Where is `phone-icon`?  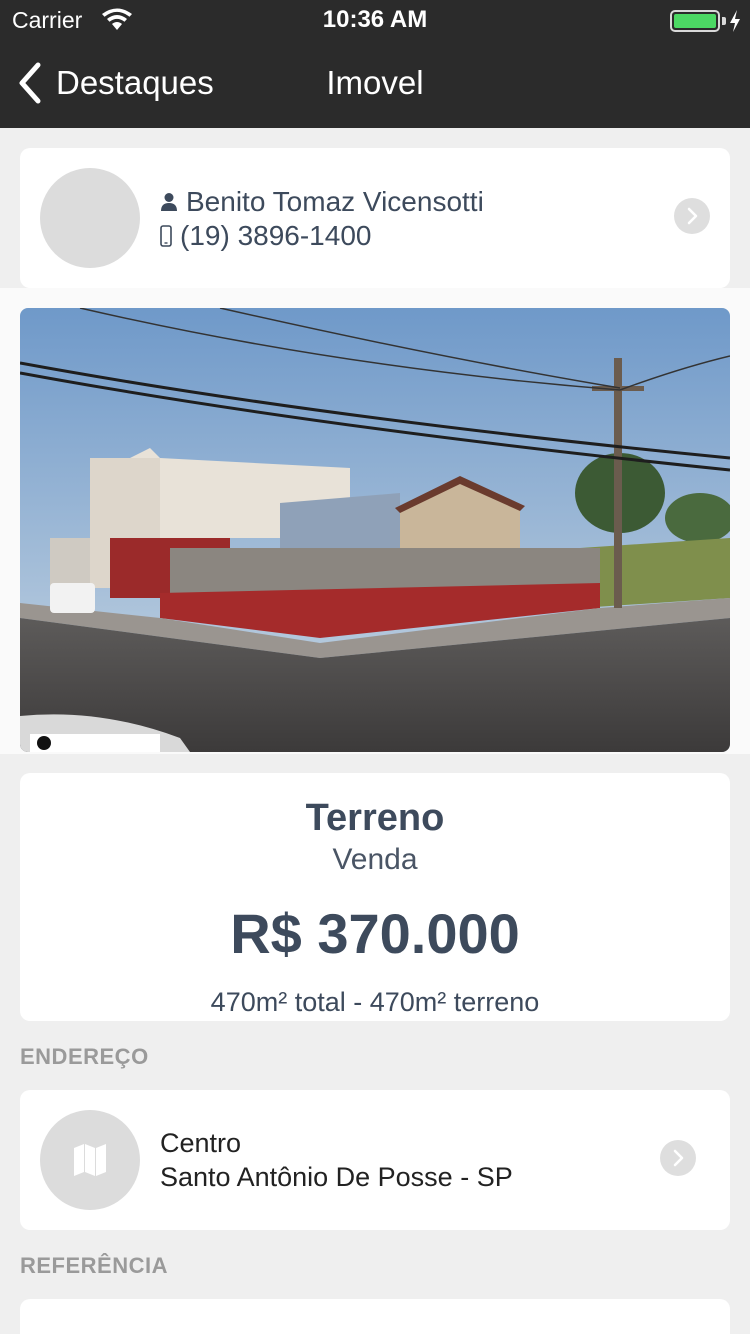 phone-icon is located at coordinates (166, 236).